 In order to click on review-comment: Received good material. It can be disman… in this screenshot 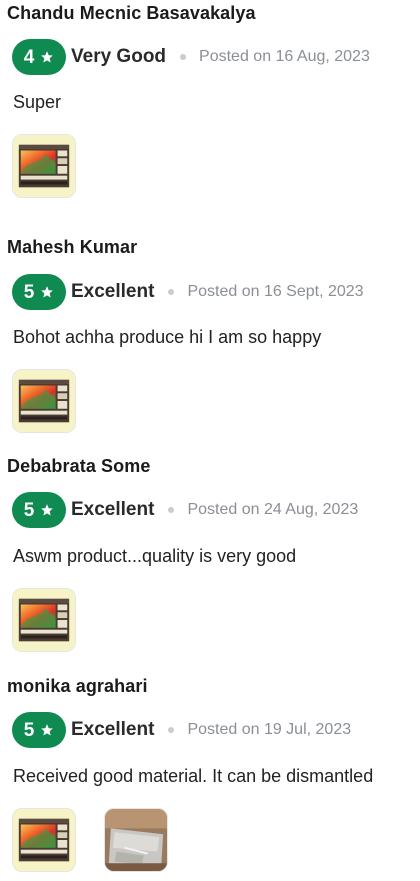, I will do `click(193, 776)`.